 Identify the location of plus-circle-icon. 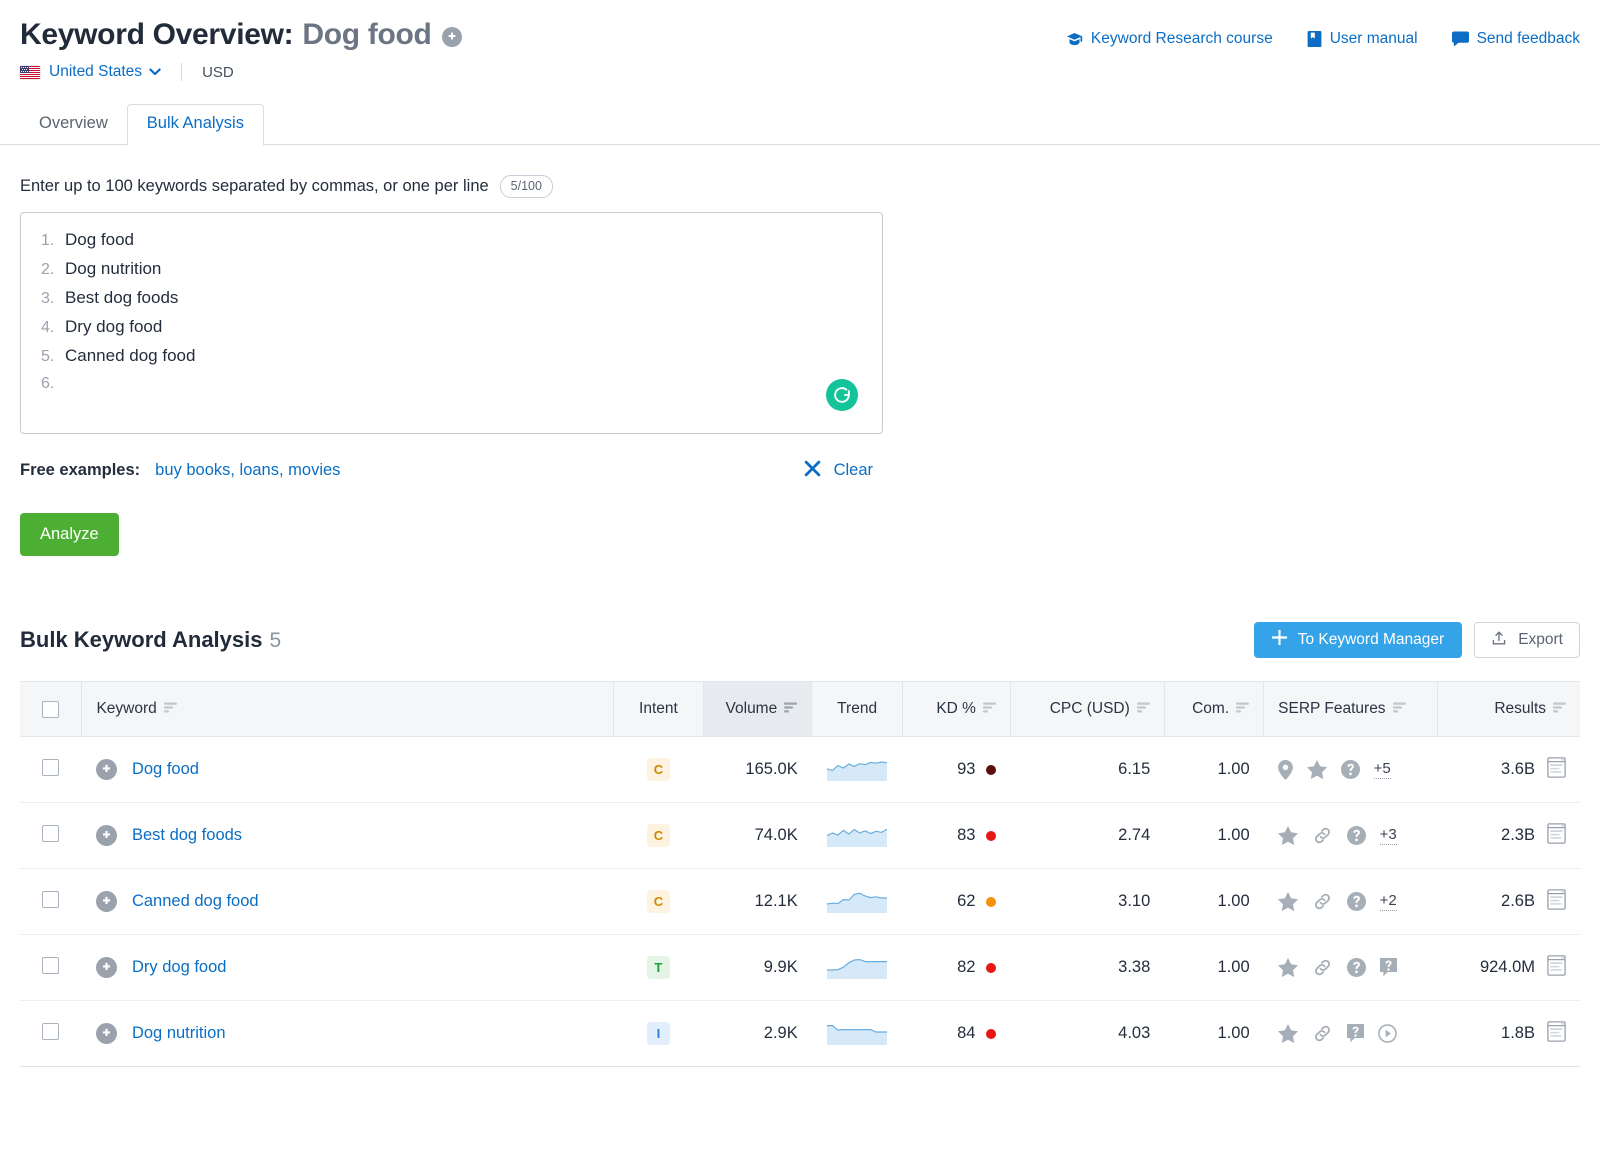
(451, 36).